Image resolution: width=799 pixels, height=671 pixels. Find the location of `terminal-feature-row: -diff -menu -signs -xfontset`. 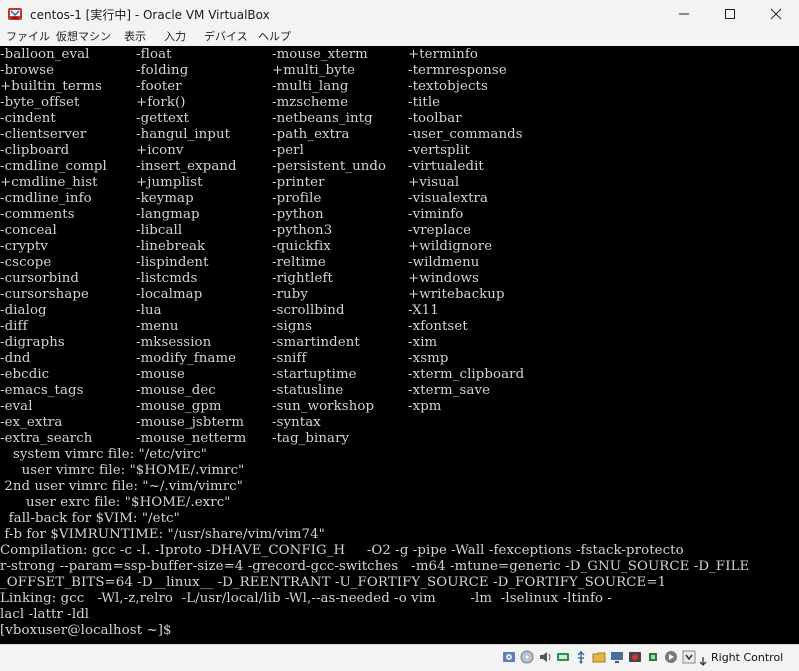

terminal-feature-row: -diff -menu -signs -xfontset is located at coordinates (399, 327).